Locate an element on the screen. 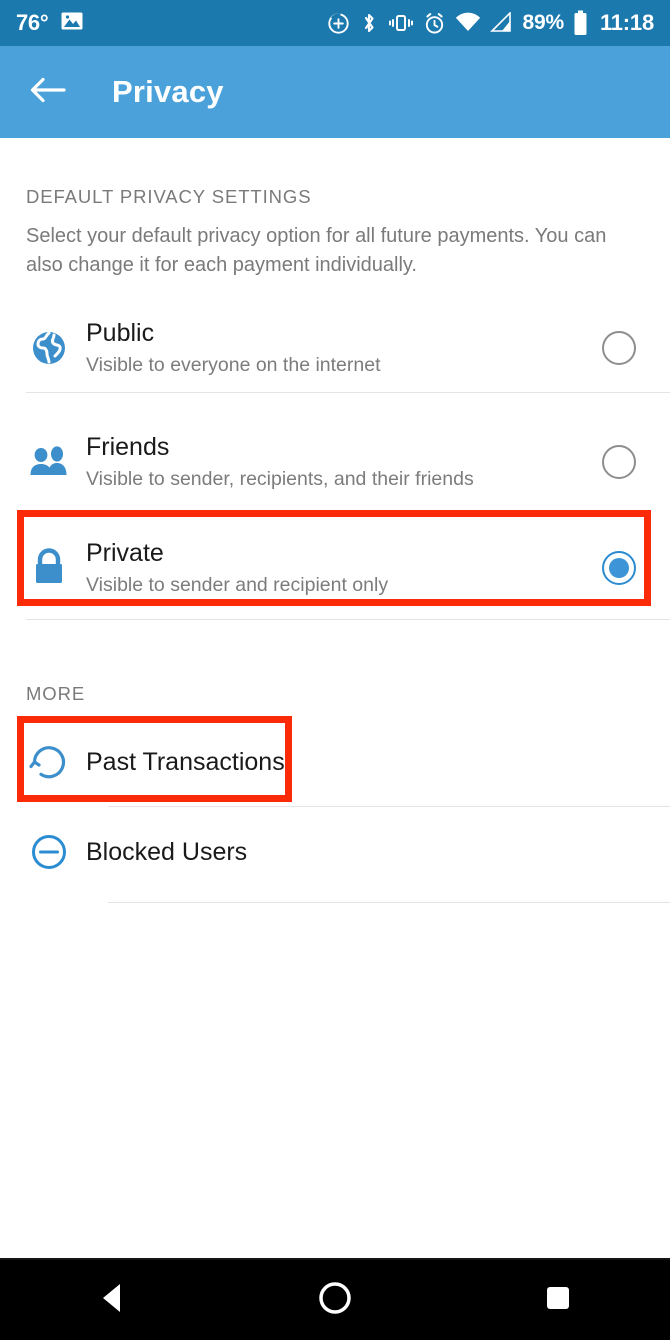 This screenshot has height=1340, width=670. section-header-default-privacy: DEFAULT PRIVACY SETTINGS is located at coordinates (169, 196).